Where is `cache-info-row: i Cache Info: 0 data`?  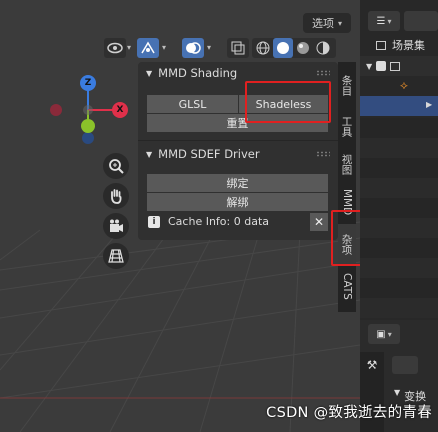 cache-info-row: i Cache Info: 0 data is located at coordinates (208, 221).